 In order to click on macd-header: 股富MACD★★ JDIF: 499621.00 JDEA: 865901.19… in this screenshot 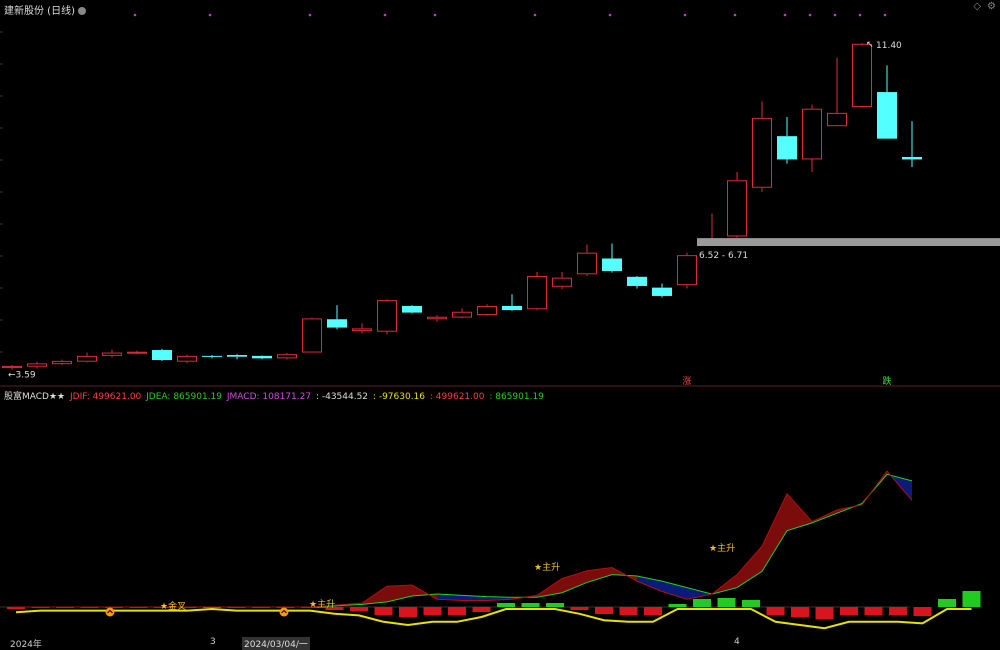, I will do `click(275, 395)`.